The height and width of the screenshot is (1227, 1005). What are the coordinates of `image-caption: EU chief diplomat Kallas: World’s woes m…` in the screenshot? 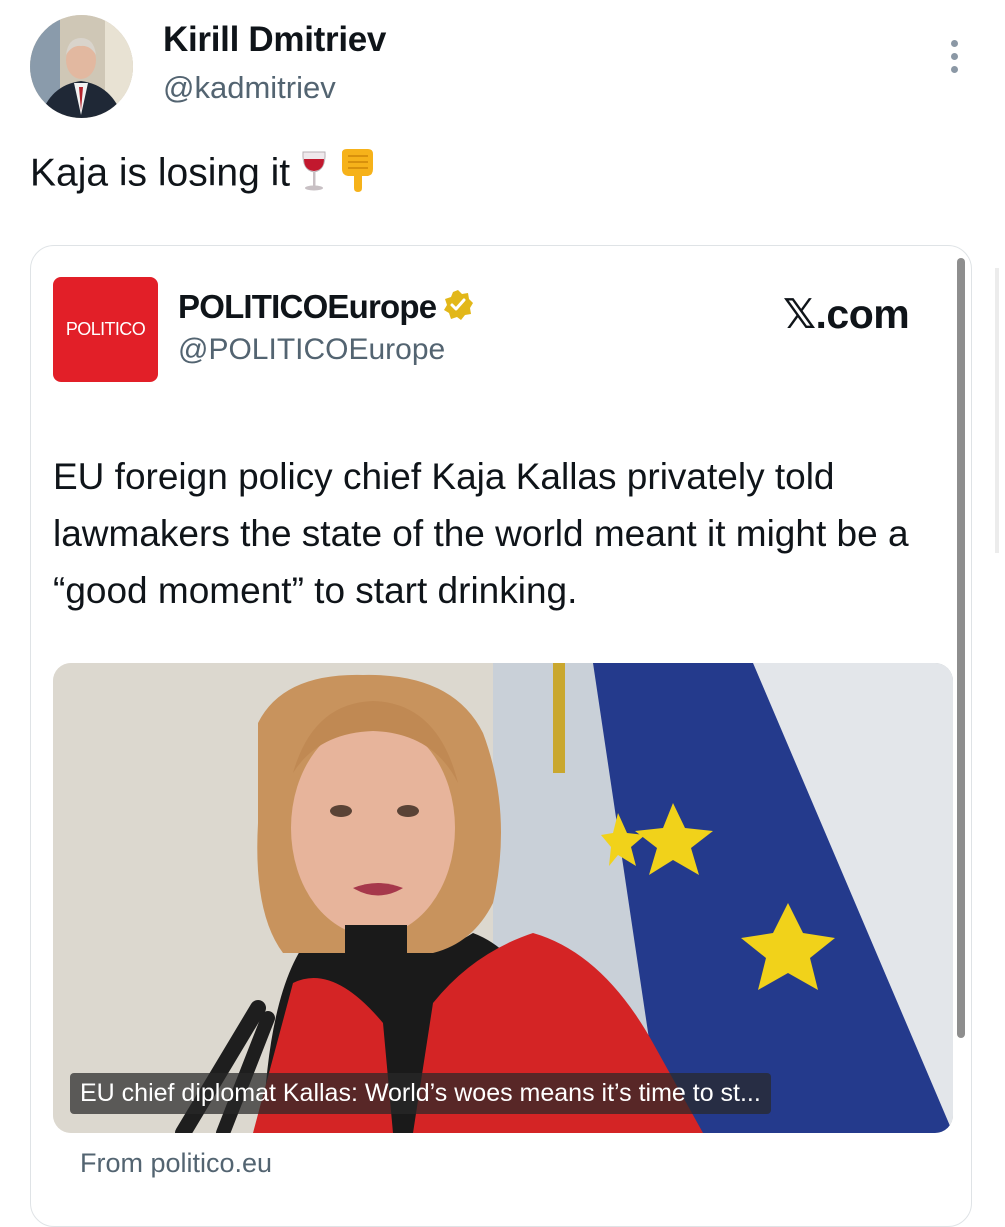 It's located at (420, 1093).